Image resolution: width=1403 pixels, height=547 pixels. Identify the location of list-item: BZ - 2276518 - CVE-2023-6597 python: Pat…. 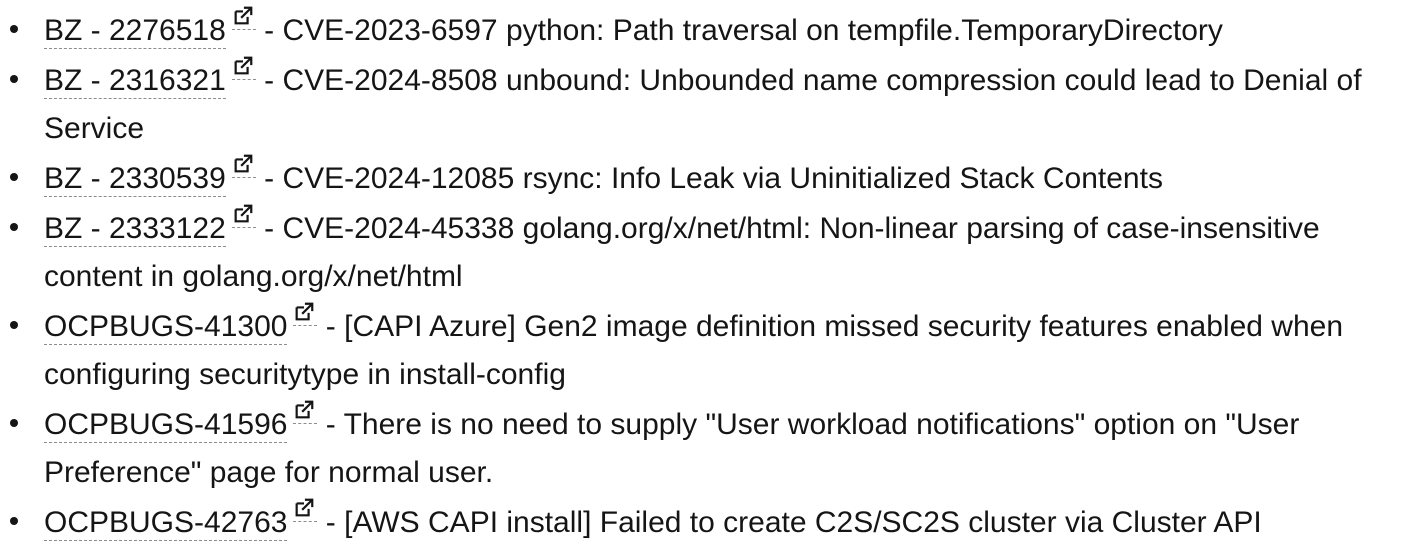
(701, 30).